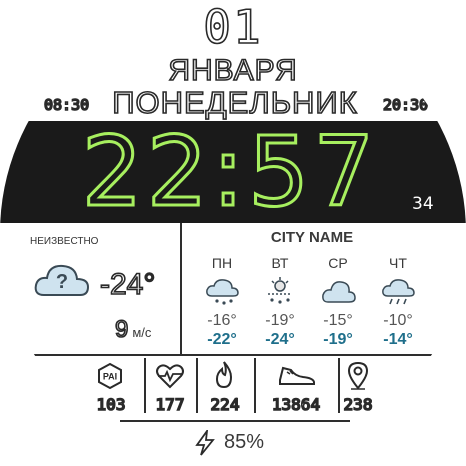  I want to click on city-name: CITY NAME, so click(312, 237).